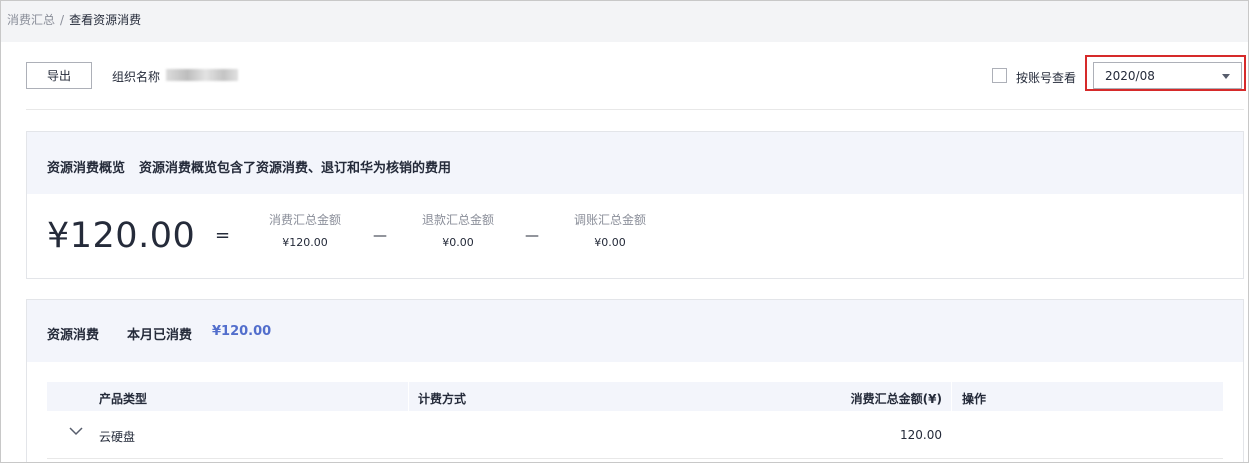  I want to click on org-name-redacted, so click(202, 75).